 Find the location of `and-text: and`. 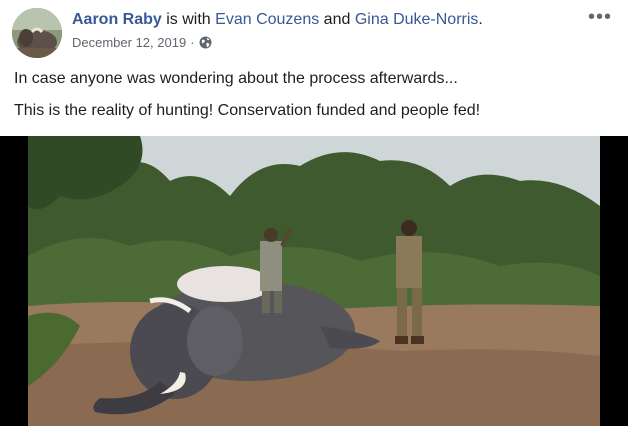

and-text: and is located at coordinates (337, 19).